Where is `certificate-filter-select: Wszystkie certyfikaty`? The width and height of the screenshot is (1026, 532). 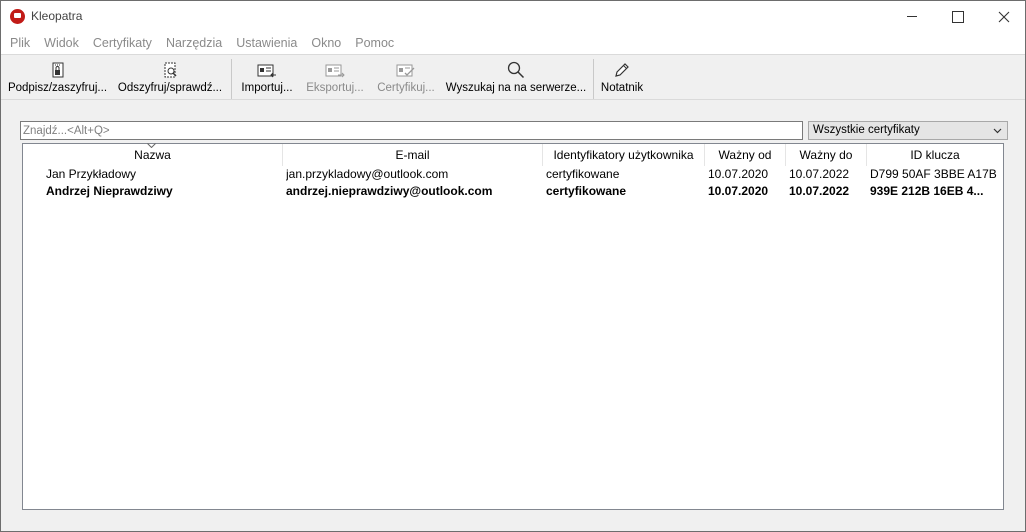
certificate-filter-select: Wszystkie certyfikaty is located at coordinates (908, 130).